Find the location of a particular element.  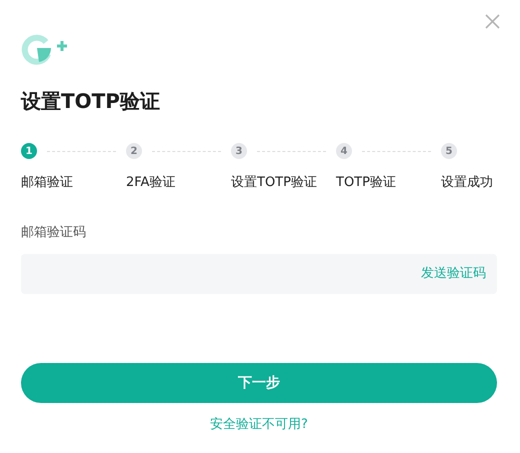

step-number: 2 is located at coordinates (134, 151).